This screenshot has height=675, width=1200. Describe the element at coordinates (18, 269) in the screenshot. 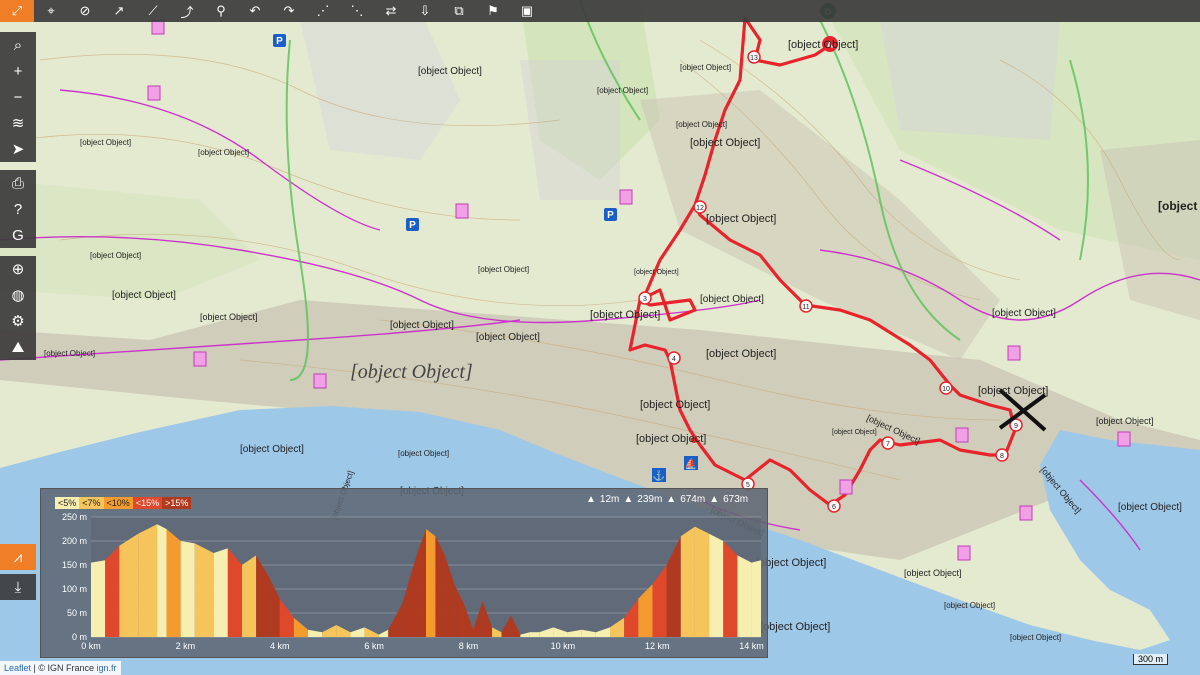

I see `crosshair-icon: ⊕` at that location.